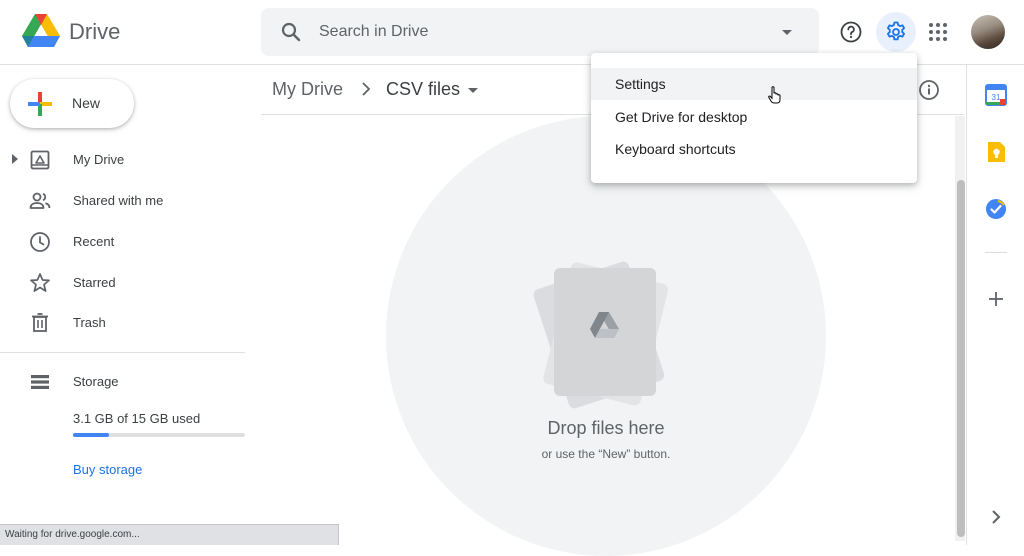 The image size is (1024, 556). What do you see at coordinates (159, 435) in the screenshot?
I see `storage-progress-bar` at bounding box center [159, 435].